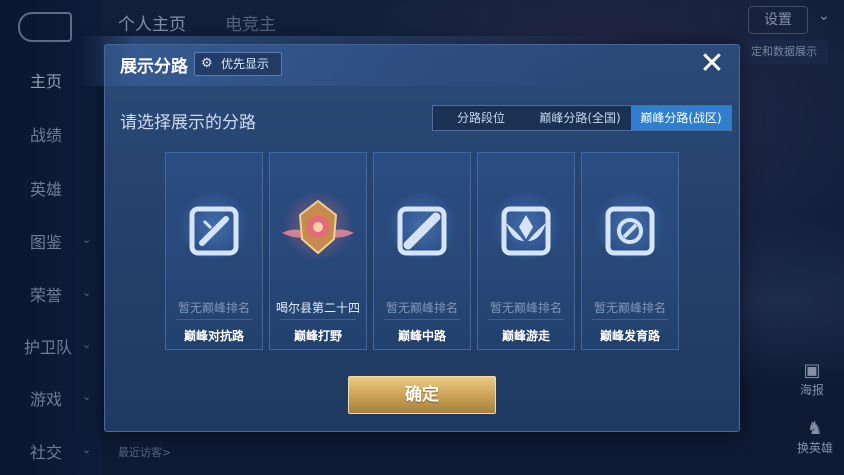 This screenshot has width=844, height=475. Describe the element at coordinates (681, 118) in the screenshot. I see `tab-peak-region: 巅峰分路(战区)` at that location.